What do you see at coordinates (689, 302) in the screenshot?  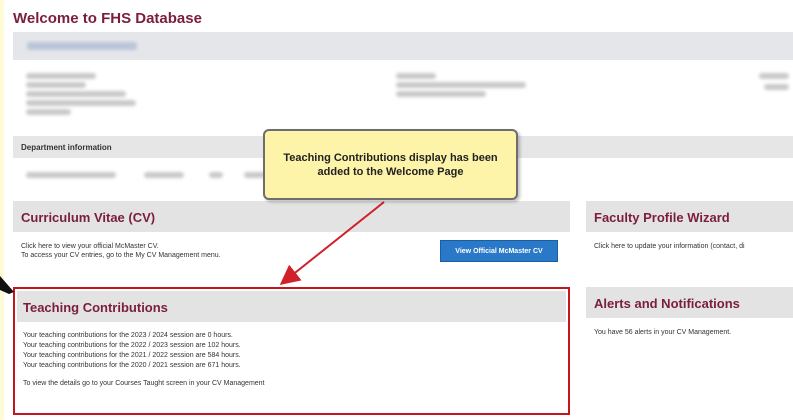 I see `alerts-heading: Alerts and Notifications` at bounding box center [689, 302].